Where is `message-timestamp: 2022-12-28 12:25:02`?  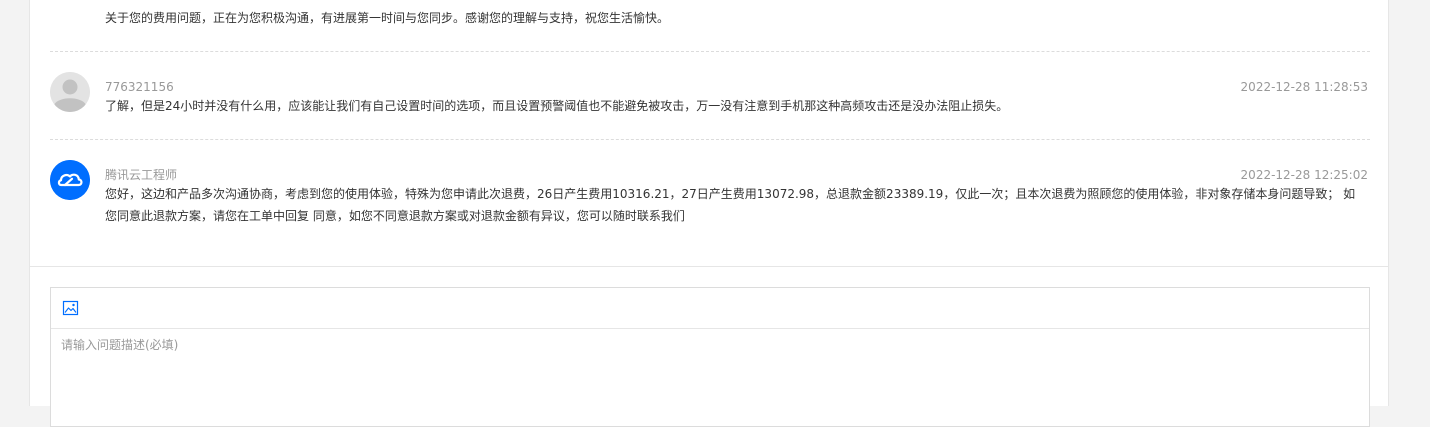
message-timestamp: 2022-12-28 12:25:02 is located at coordinates (1304, 175).